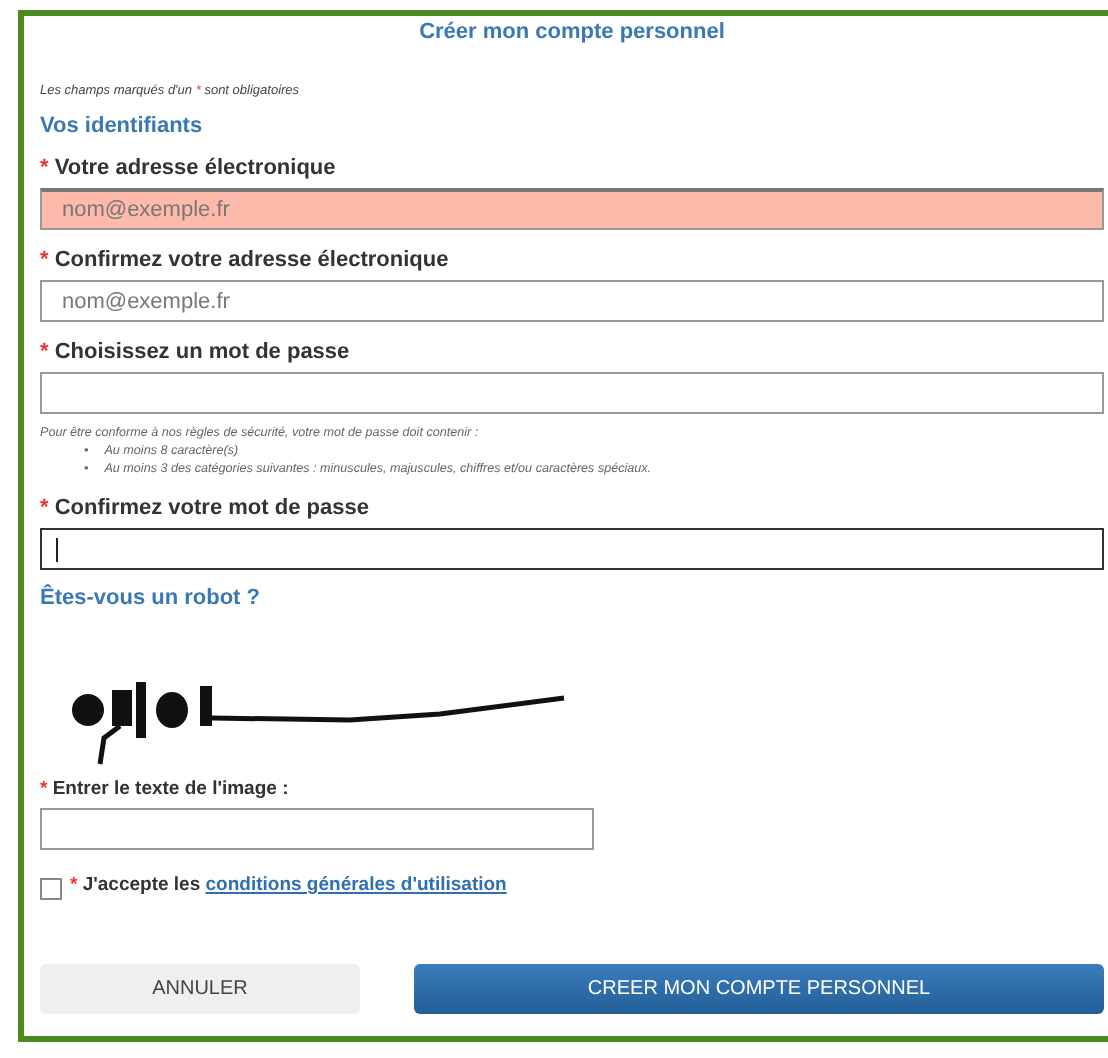 The height and width of the screenshot is (1058, 1108). What do you see at coordinates (205, 508) in the screenshot?
I see `field-label: * Confirmez votre mot de passe` at bounding box center [205, 508].